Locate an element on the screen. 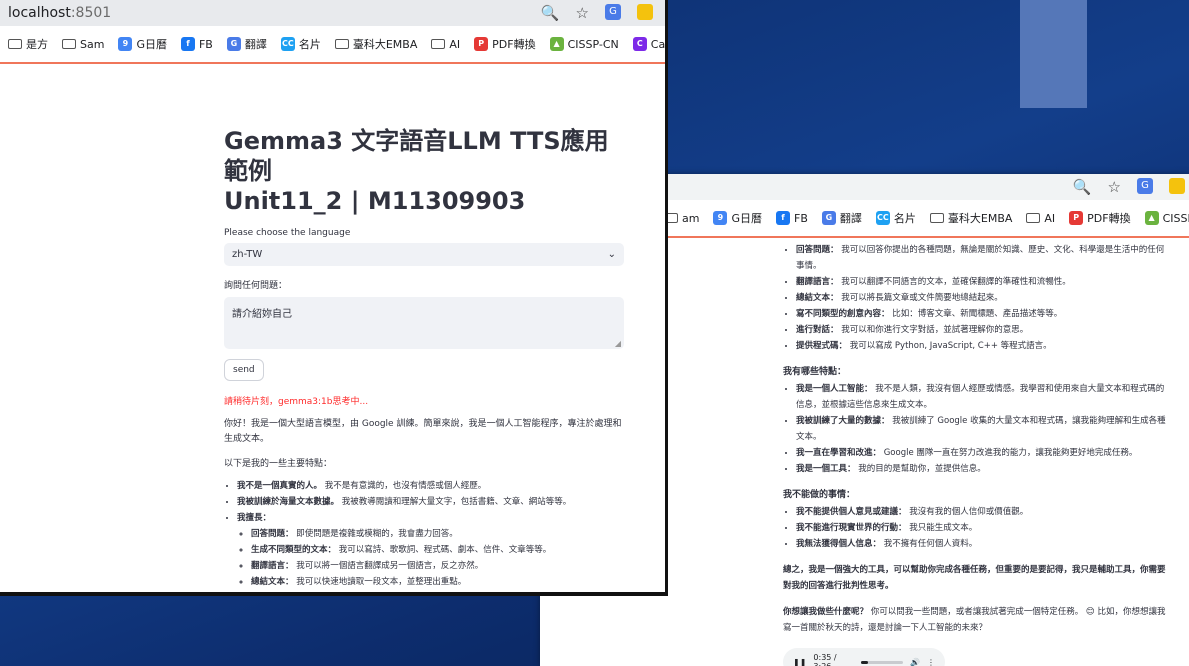  bookmark-6: 臺科大EMBA is located at coordinates (375, 44).